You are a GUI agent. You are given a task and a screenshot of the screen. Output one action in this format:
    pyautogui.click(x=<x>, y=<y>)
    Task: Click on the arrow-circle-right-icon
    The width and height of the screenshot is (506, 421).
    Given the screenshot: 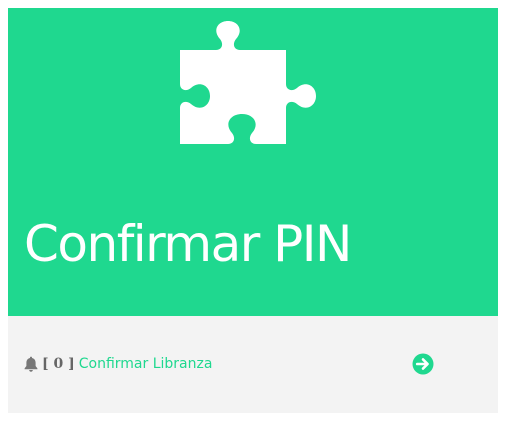 What is the action you would take?
    pyautogui.click(x=423, y=364)
    